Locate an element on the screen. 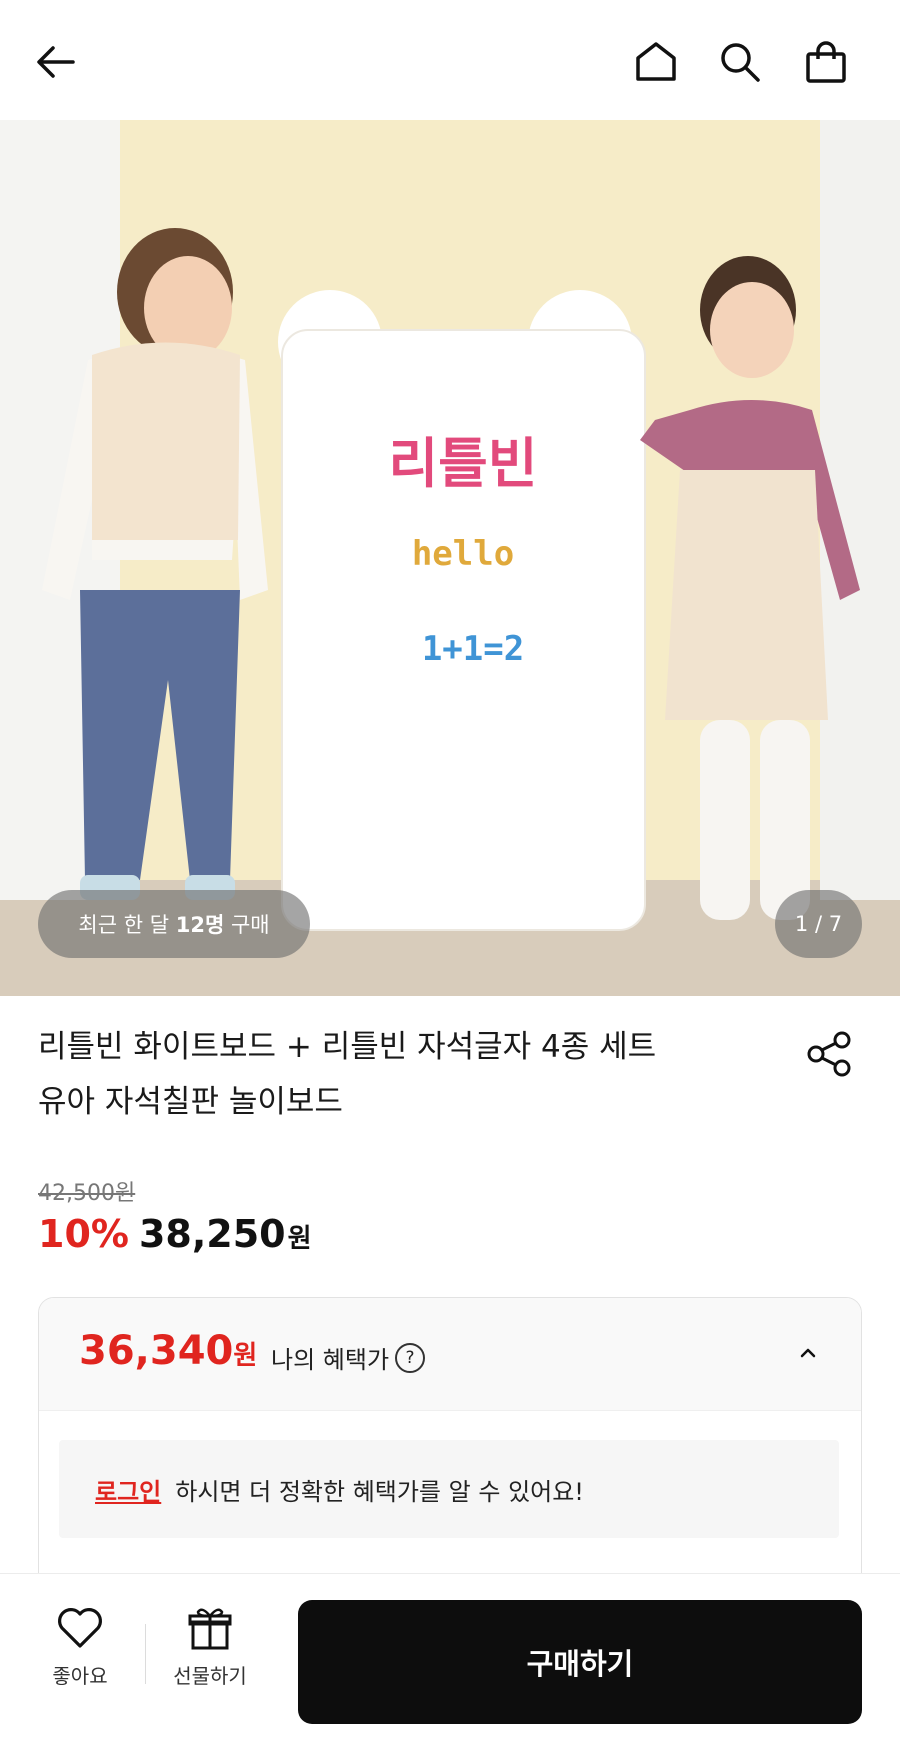 Image resolution: width=900 pixels, height=1752 pixels. board-text-1: 리틀빈 is located at coordinates (462, 463).